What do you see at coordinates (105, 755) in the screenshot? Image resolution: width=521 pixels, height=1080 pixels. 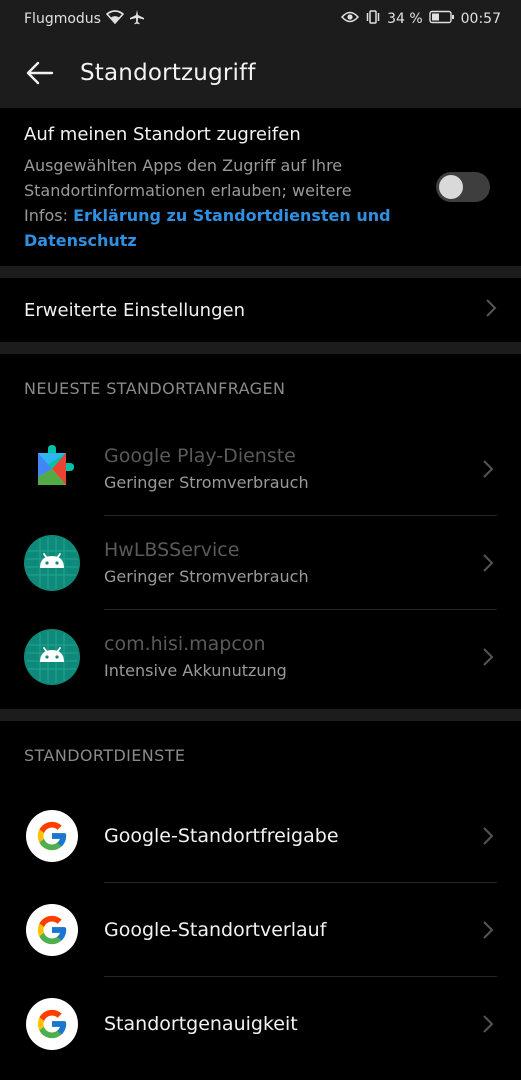 I see `location-services-header: STANDORTDIENSTE` at bounding box center [105, 755].